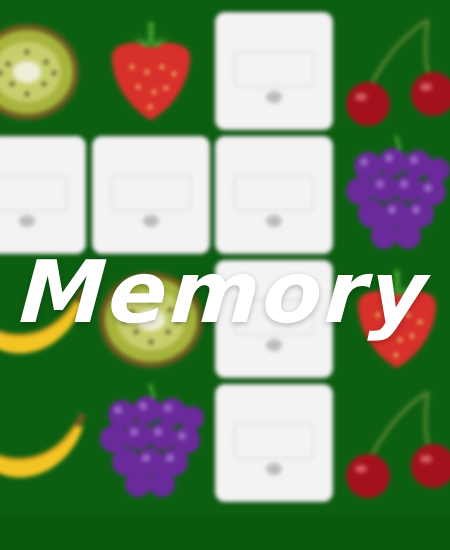 The image size is (450, 550). What do you see at coordinates (225, 533) in the screenshot?
I see `status-bar` at bounding box center [225, 533].